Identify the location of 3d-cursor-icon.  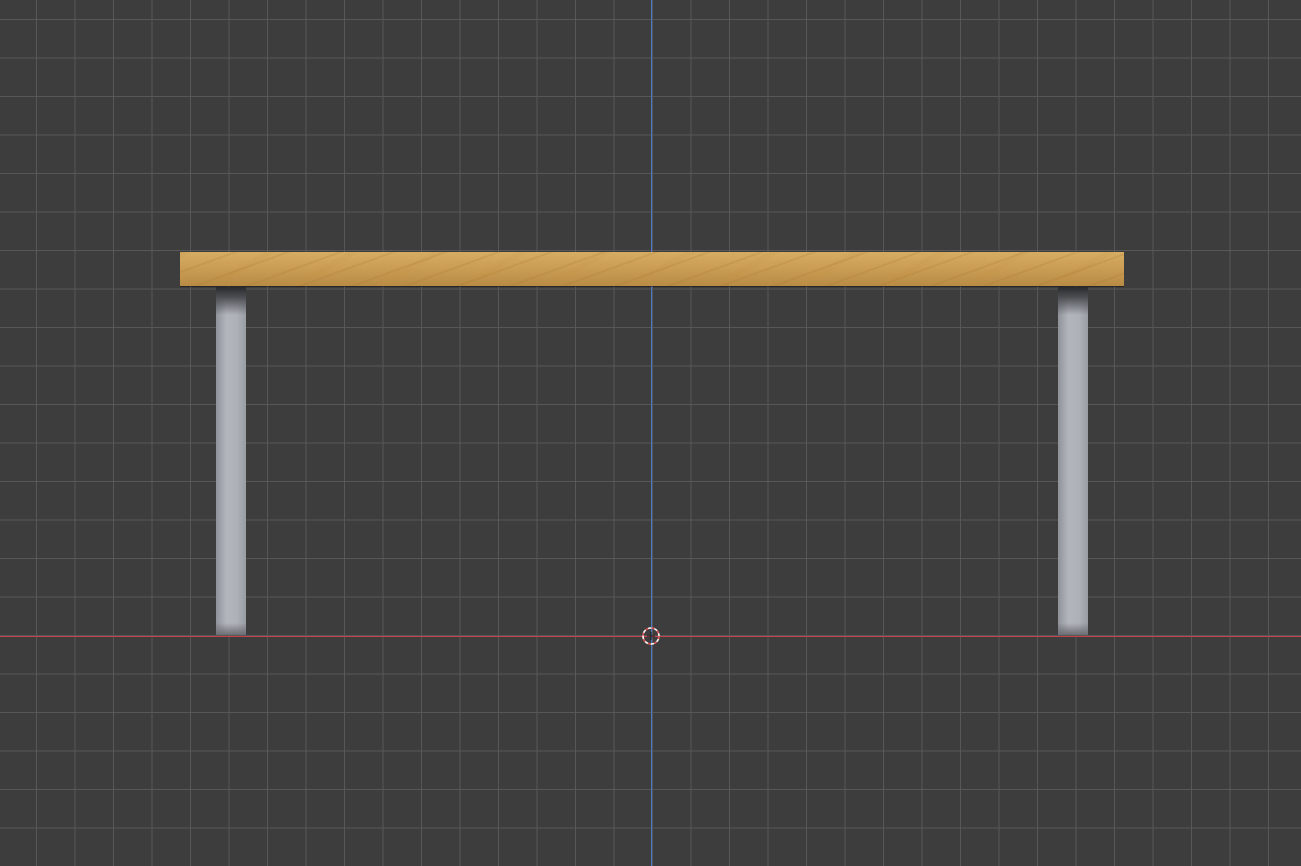
(651, 636).